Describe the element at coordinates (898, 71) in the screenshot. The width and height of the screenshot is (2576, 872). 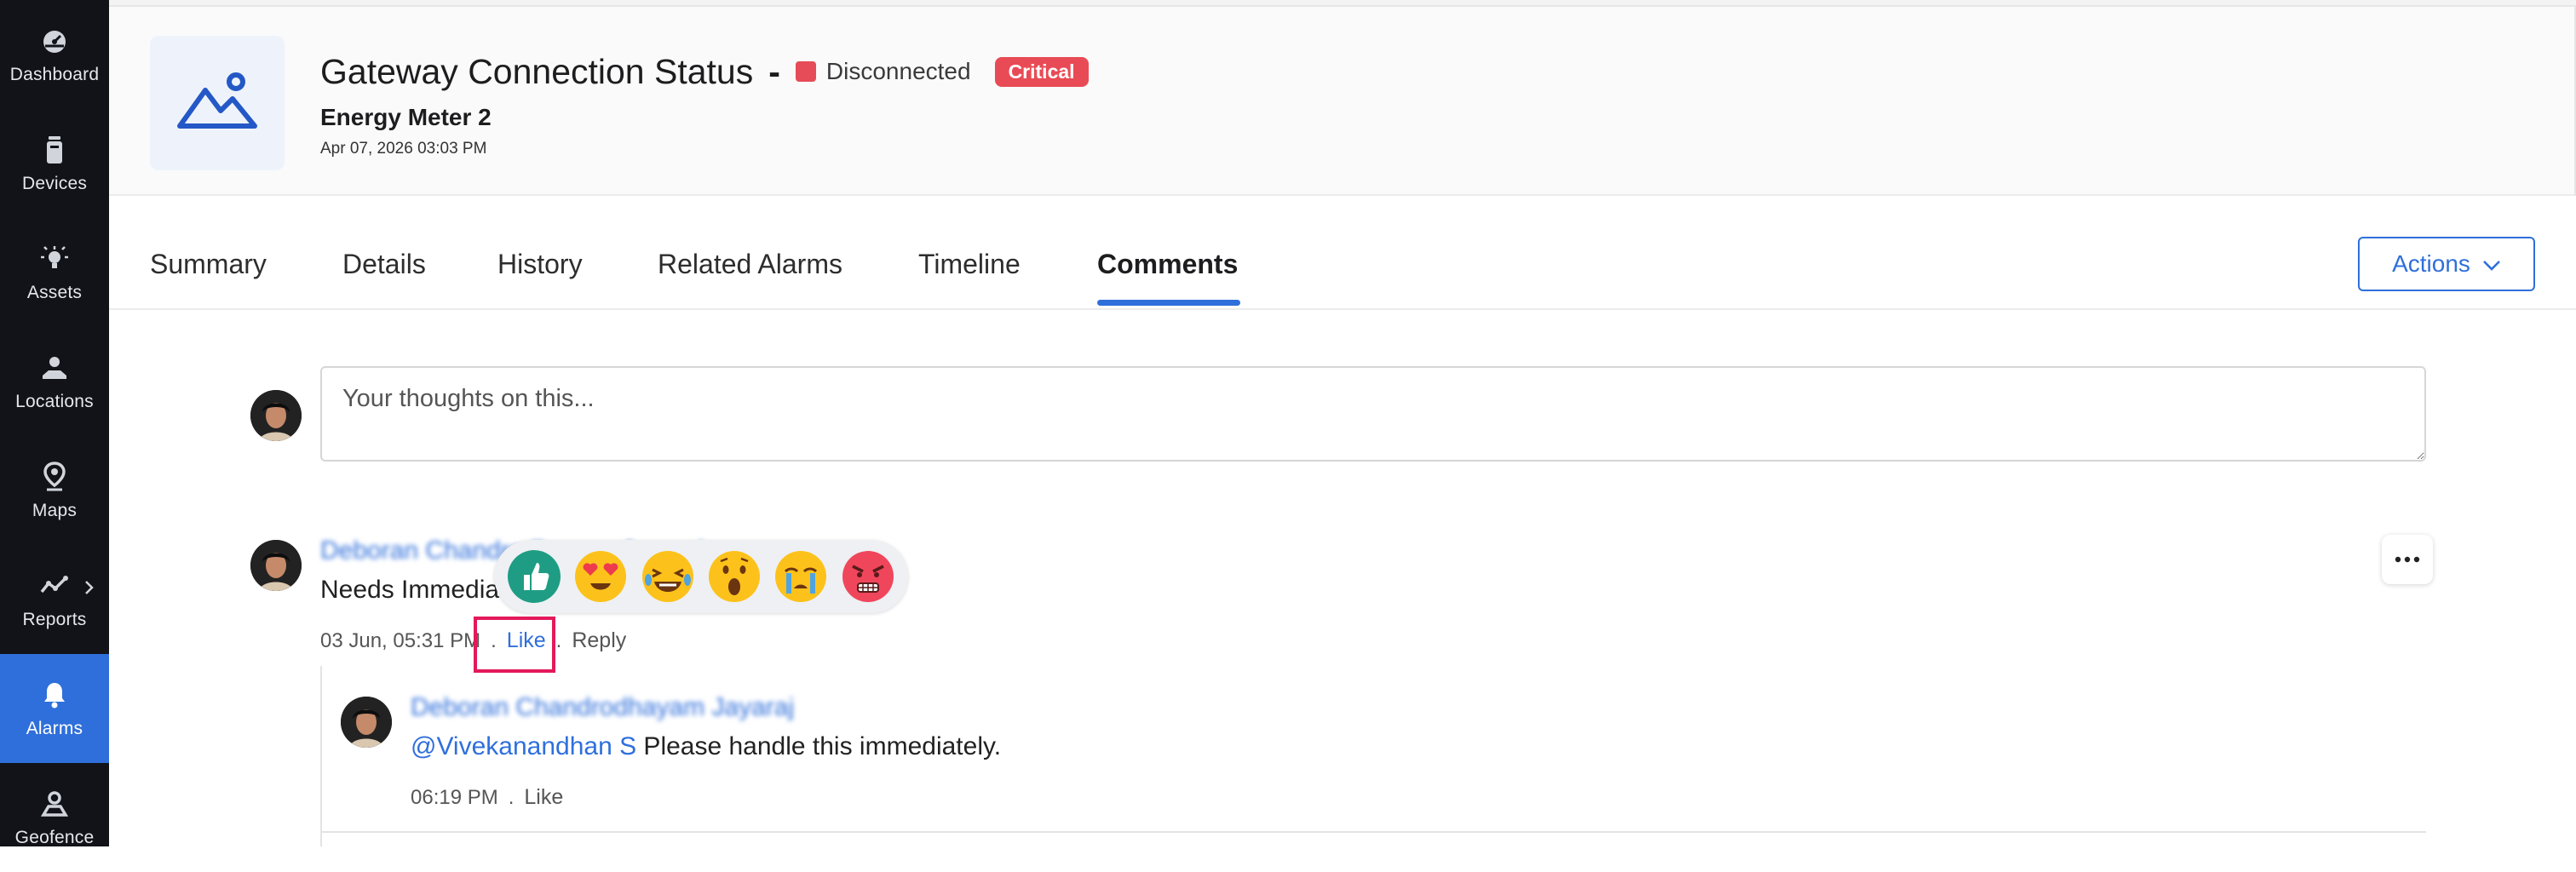
I see `connection-status: Disconnected` at that location.